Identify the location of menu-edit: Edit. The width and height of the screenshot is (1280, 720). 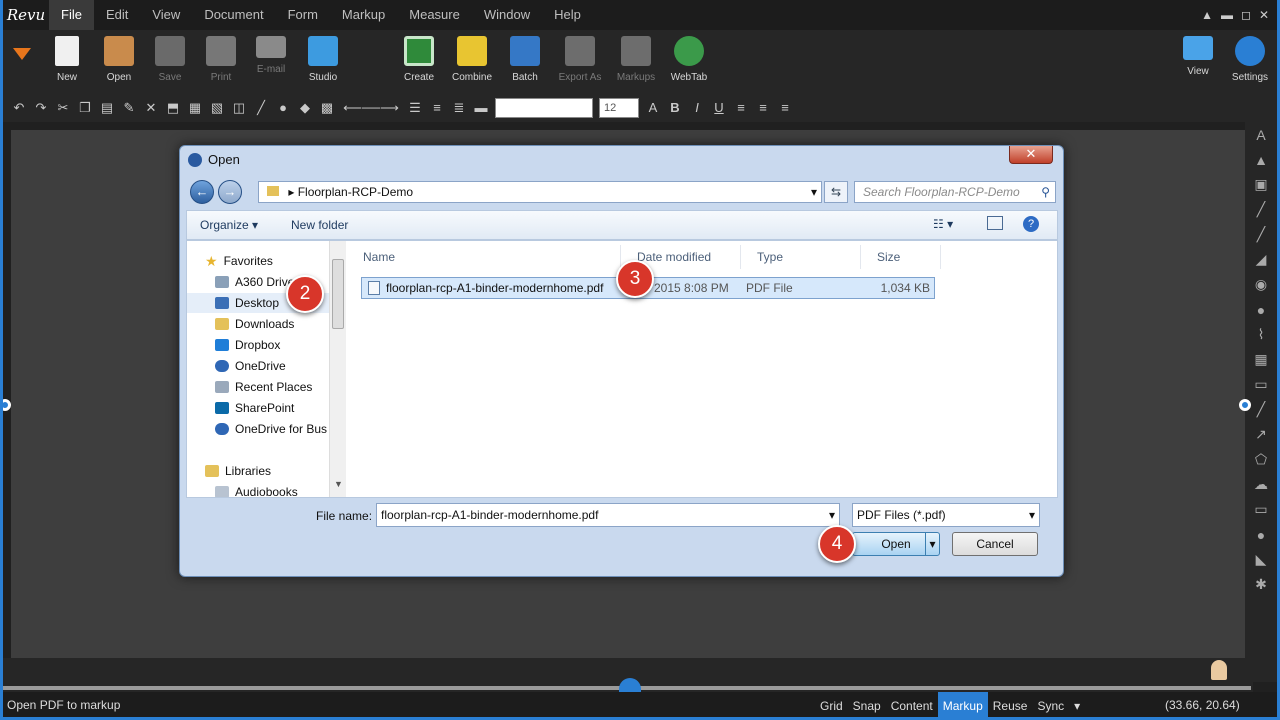
(117, 15).